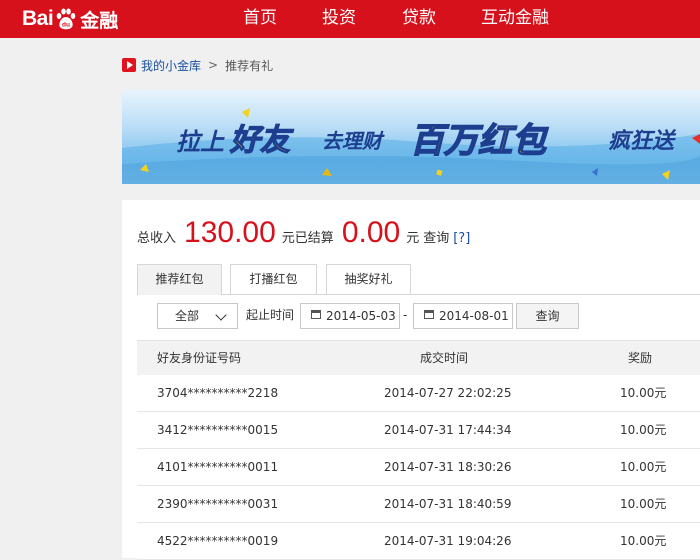 This screenshot has width=700, height=560. What do you see at coordinates (199, 358) in the screenshot?
I see `column-header-id: 好友身份证号码` at bounding box center [199, 358].